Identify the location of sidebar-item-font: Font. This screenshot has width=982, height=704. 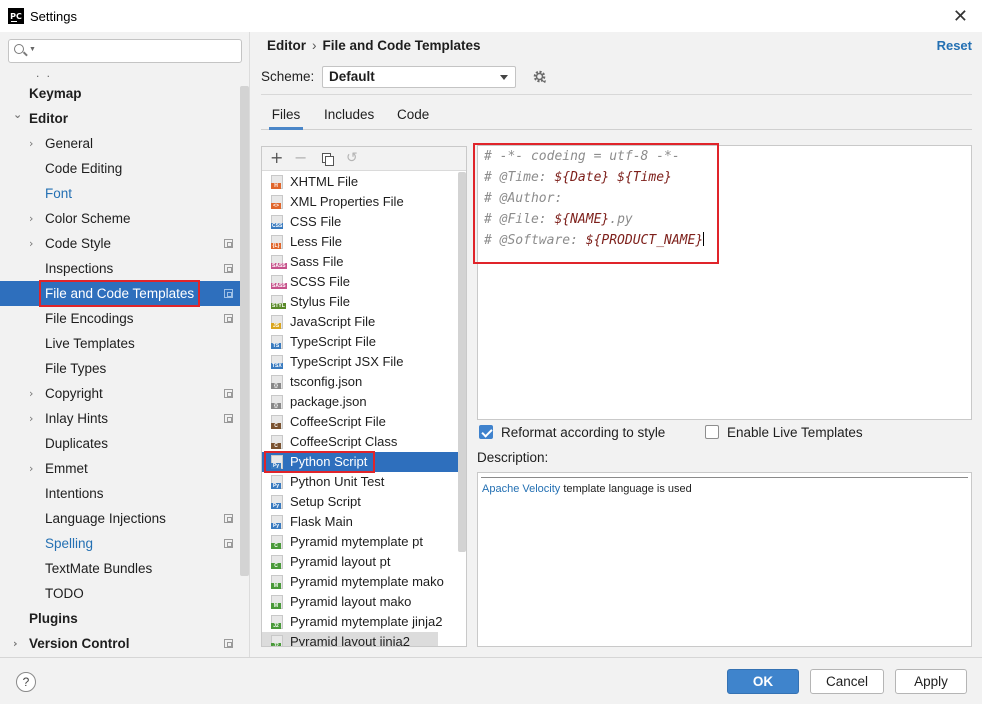
(120, 193).